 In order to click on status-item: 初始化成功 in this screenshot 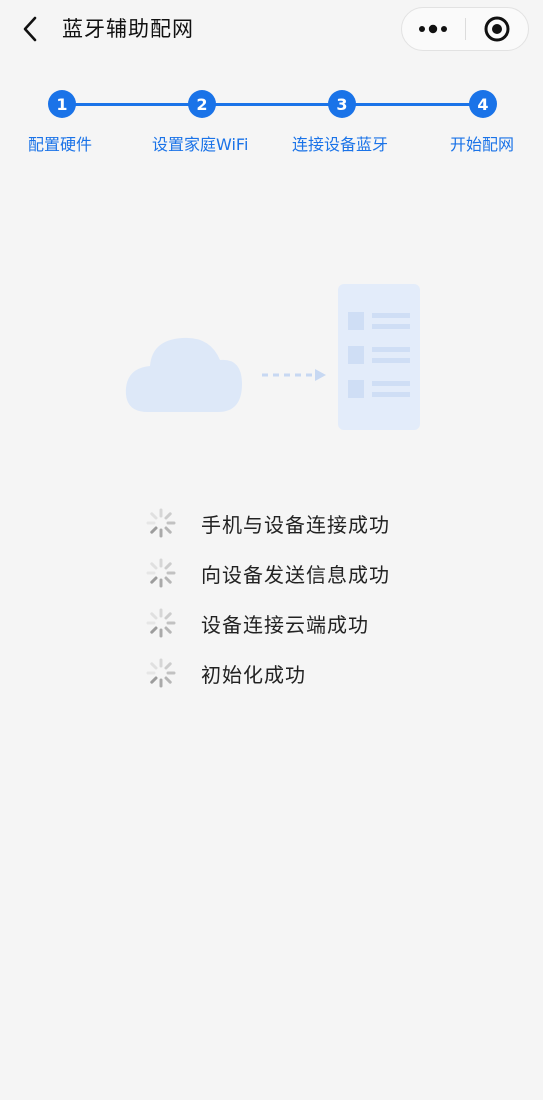, I will do `click(305, 673)`.